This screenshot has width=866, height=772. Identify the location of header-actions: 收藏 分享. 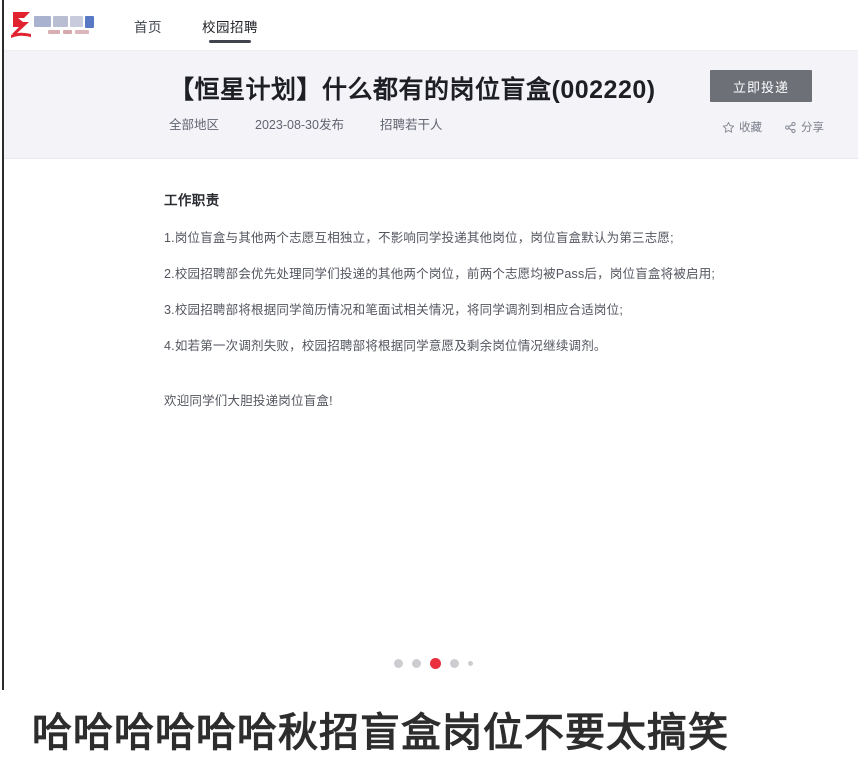
(762, 127).